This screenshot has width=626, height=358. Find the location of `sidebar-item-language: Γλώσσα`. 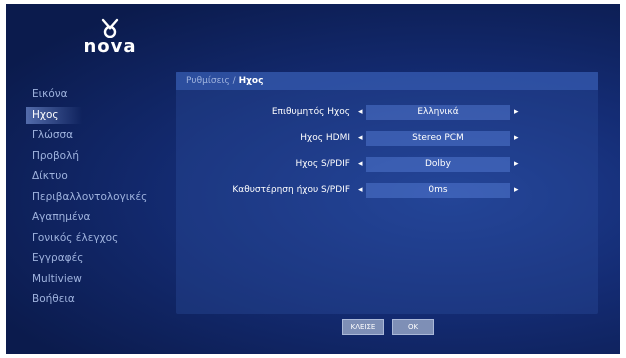

sidebar-item-language: Γλώσσα is located at coordinates (106, 135).